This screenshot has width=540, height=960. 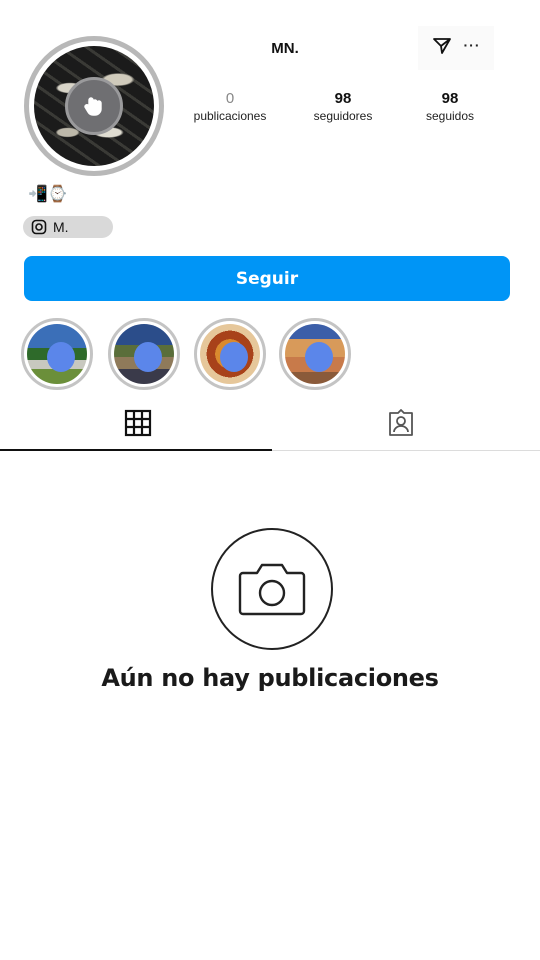 I want to click on following-label: seguidos, so click(x=450, y=116).